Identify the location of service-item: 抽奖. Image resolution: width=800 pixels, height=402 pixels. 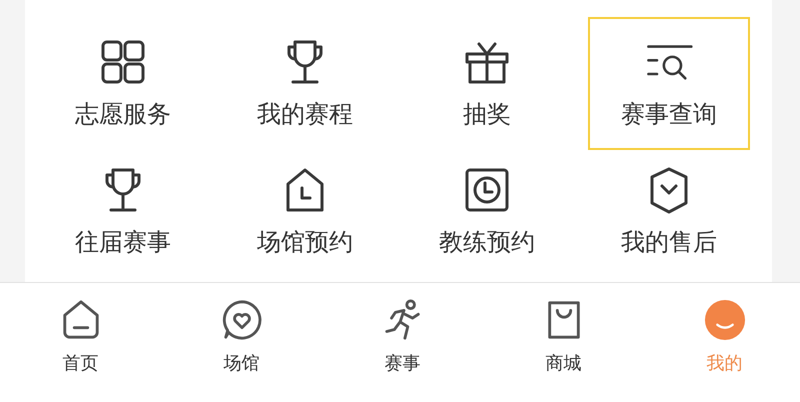
(487, 81).